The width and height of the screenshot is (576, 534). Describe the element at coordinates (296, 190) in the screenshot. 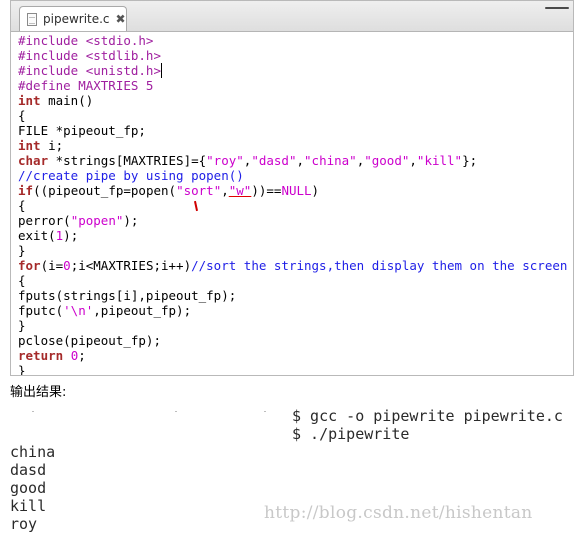

I see `code-token: NULL` at that location.